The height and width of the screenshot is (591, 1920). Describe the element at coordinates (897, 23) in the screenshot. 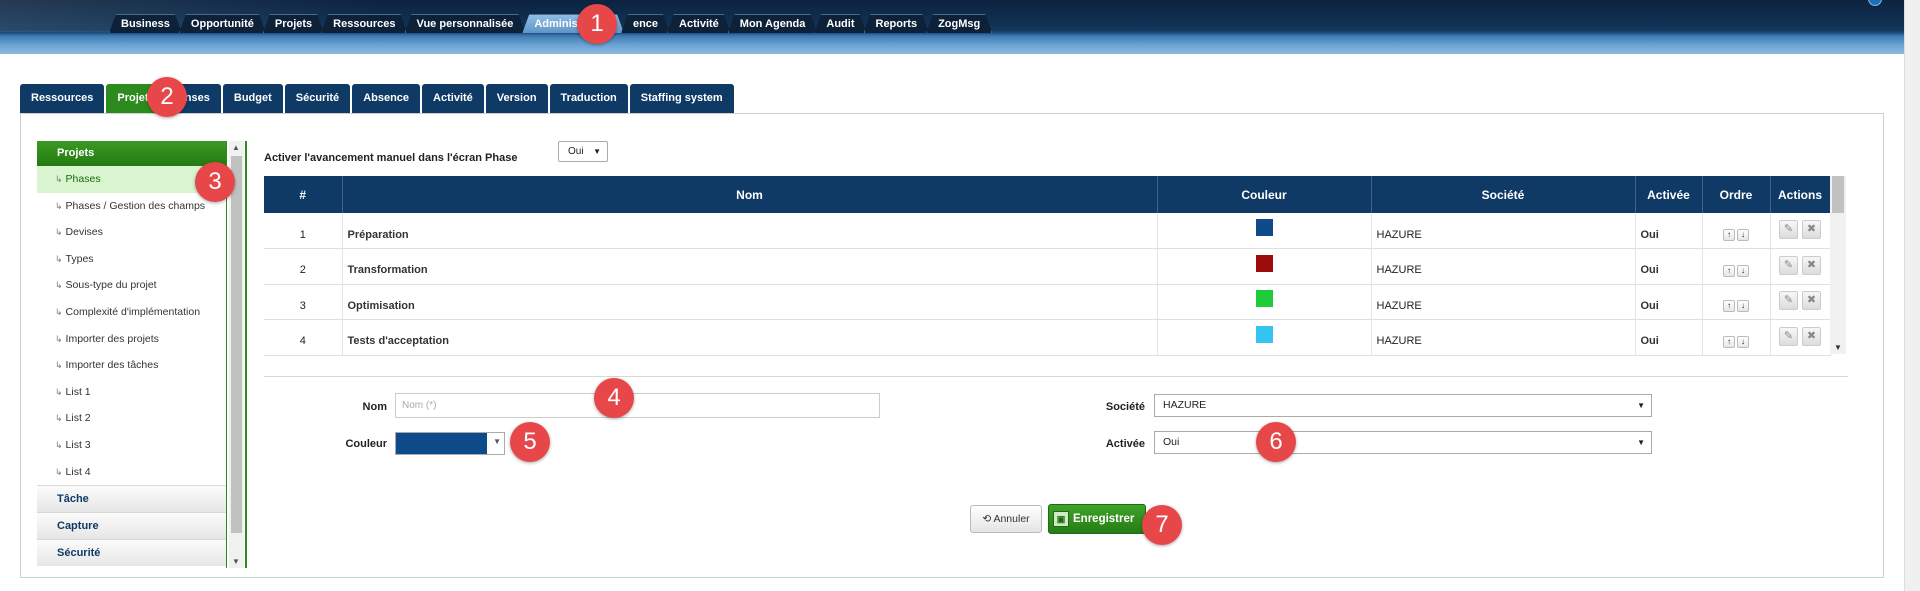

I see `top-tab: Reports` at that location.